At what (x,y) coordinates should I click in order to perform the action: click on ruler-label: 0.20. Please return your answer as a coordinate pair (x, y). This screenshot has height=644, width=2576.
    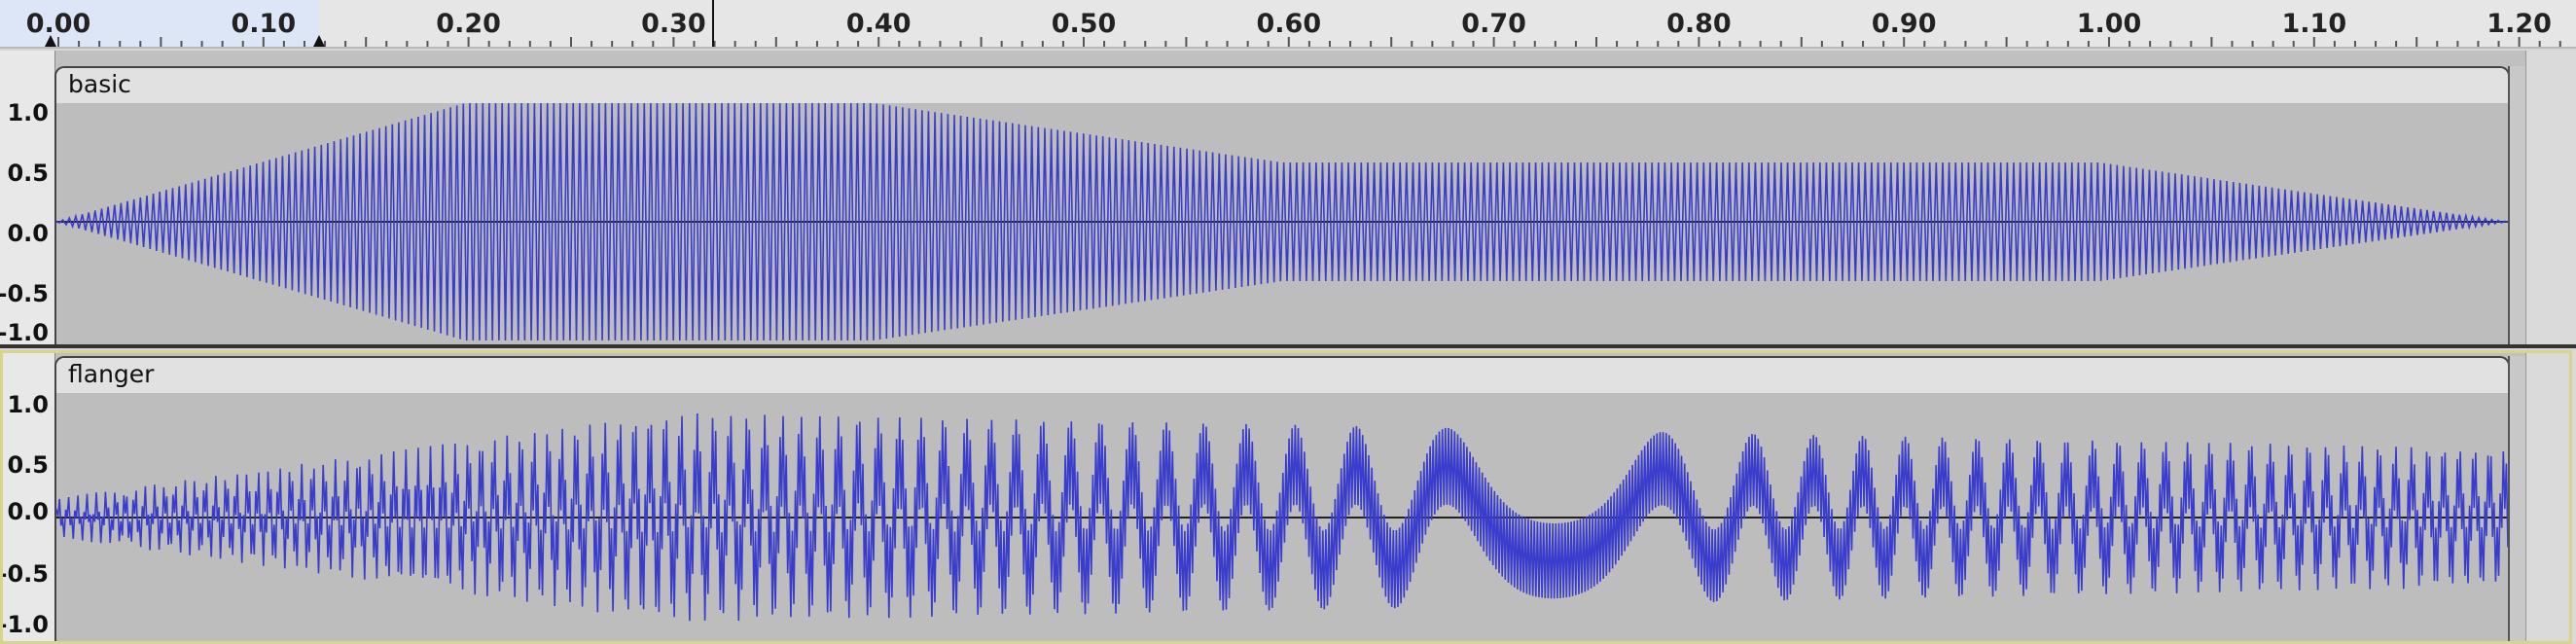
    Looking at the image, I should click on (468, 24).